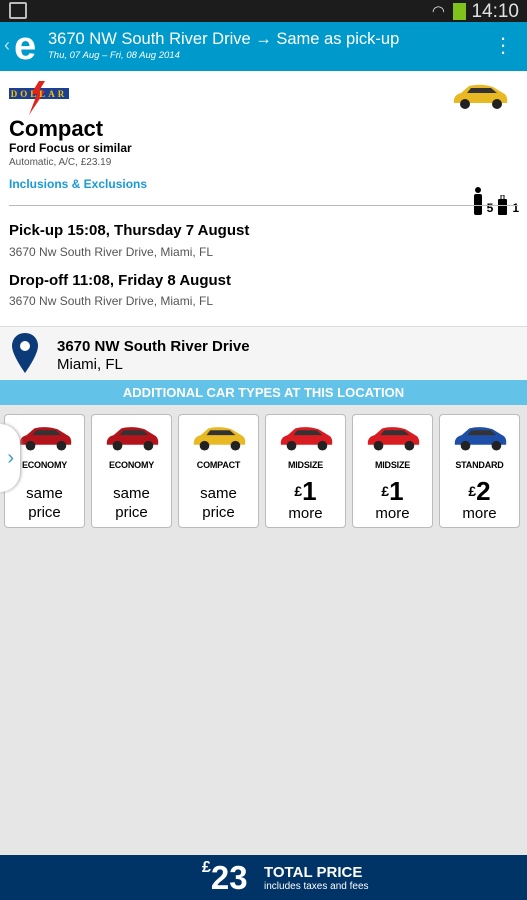 The height and width of the screenshot is (900, 527). What do you see at coordinates (477, 201) in the screenshot?
I see `passenger-icon` at bounding box center [477, 201].